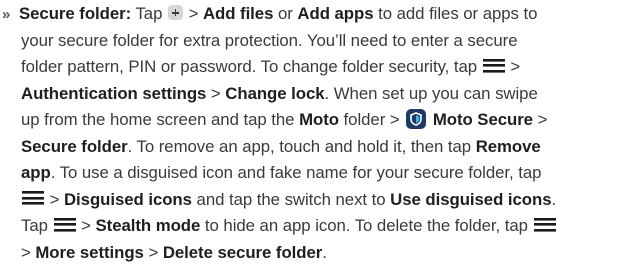 The width and height of the screenshot is (619, 266). Describe the element at coordinates (480, 119) in the screenshot. I see `term-moto-secure: Moto Secure` at that location.